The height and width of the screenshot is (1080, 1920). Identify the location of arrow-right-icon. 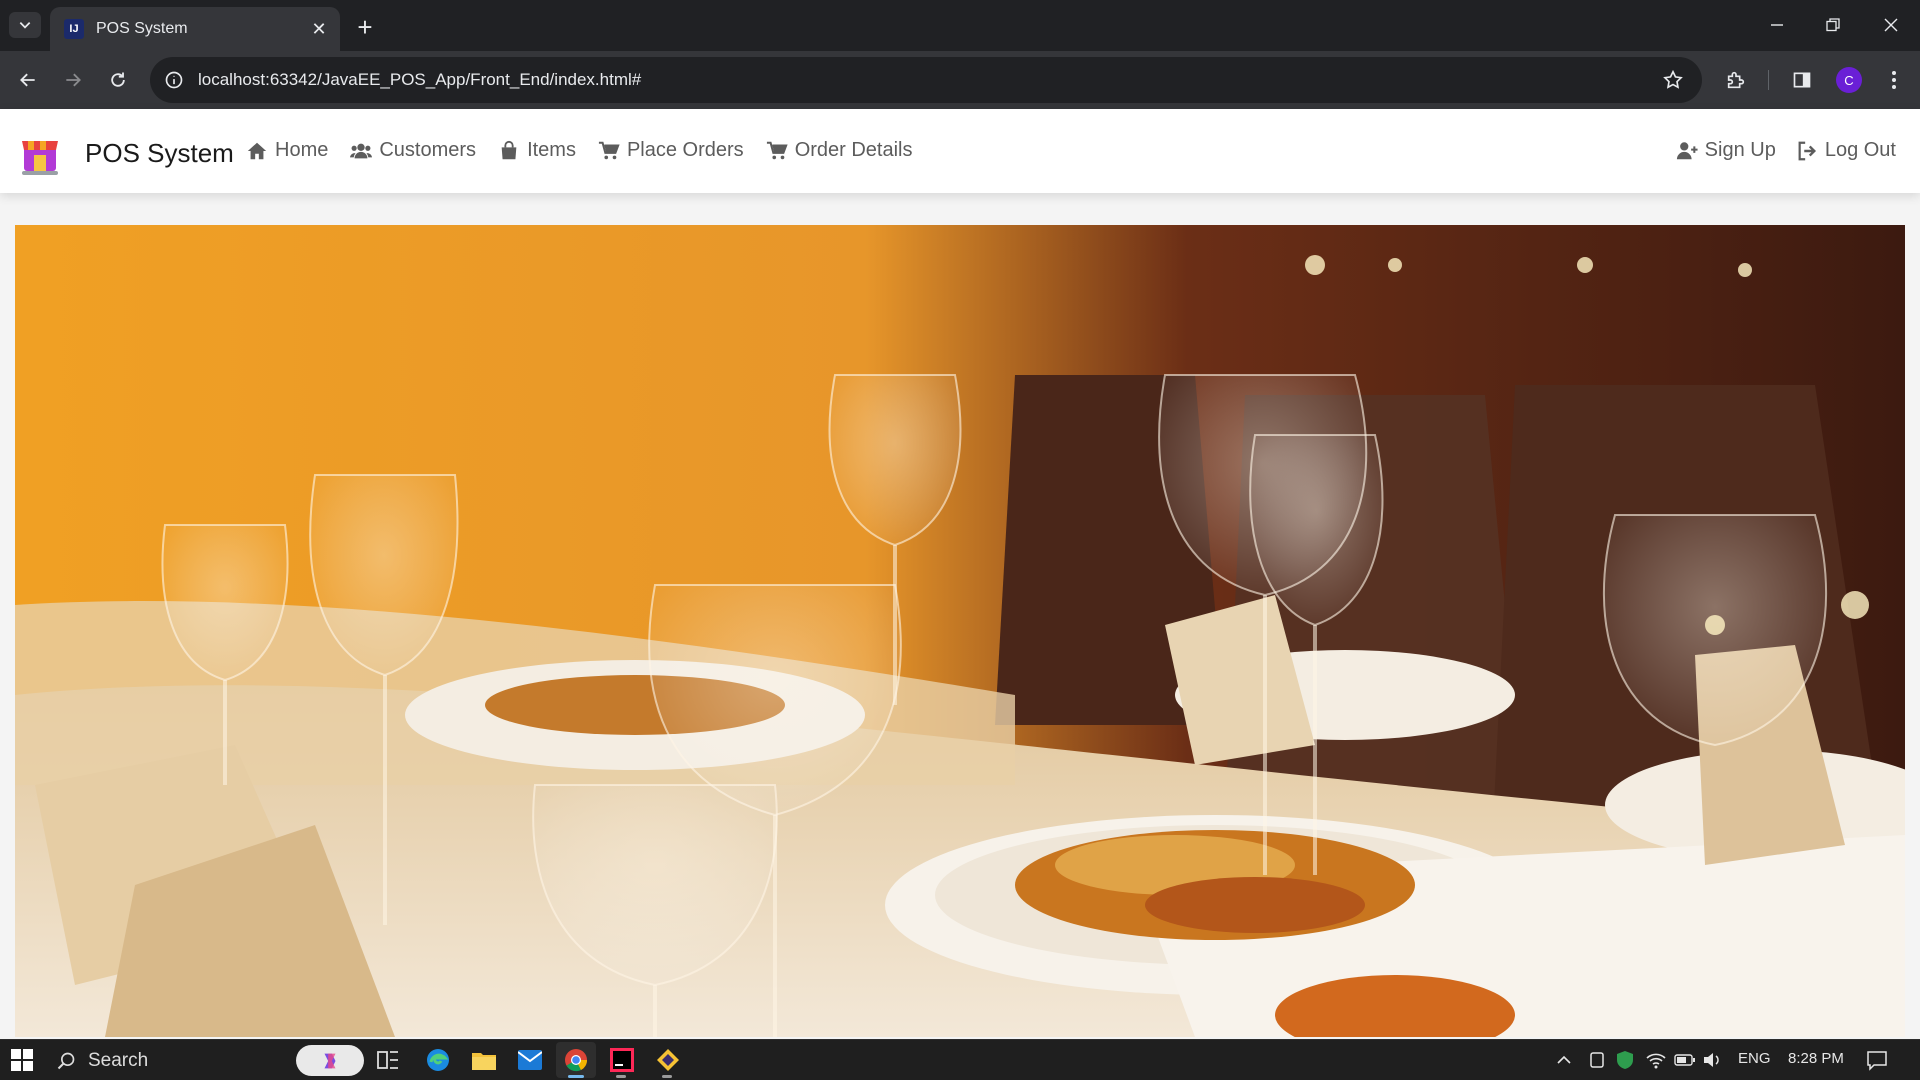
(73, 80).